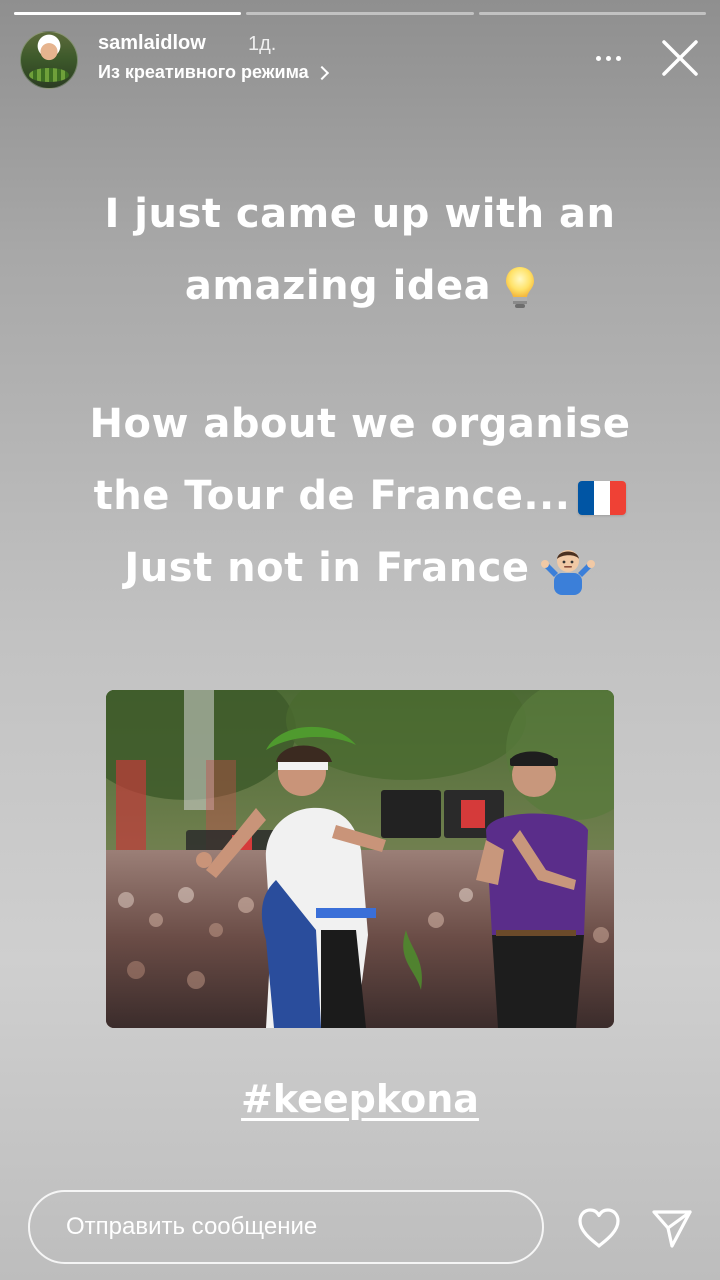  What do you see at coordinates (567, 572) in the screenshot?
I see `person-shrugging-icon` at bounding box center [567, 572].